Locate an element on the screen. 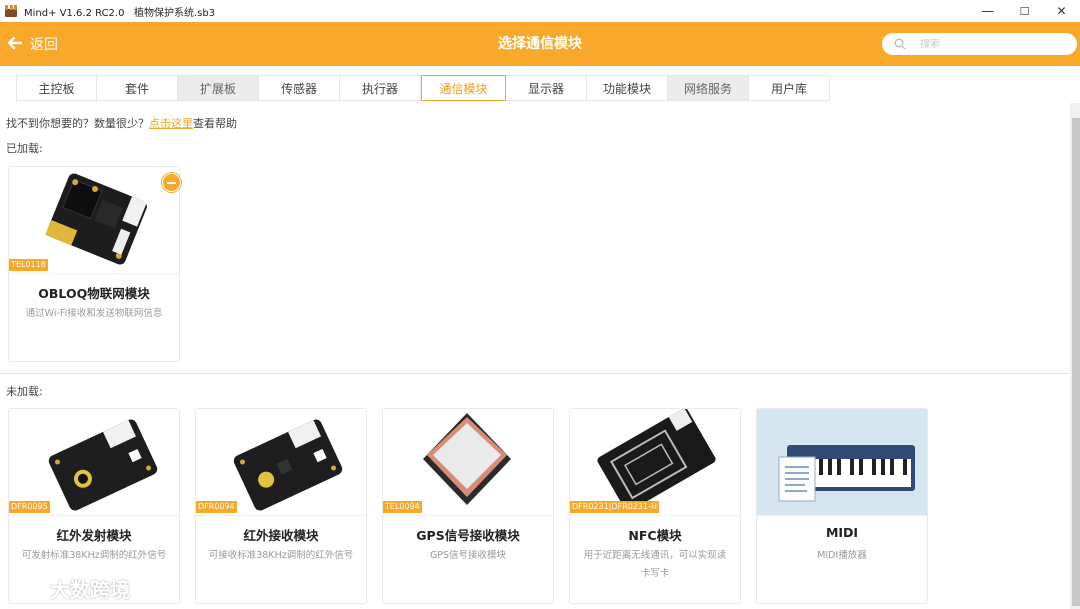  close-button: ✕ is located at coordinates (1061, 11).